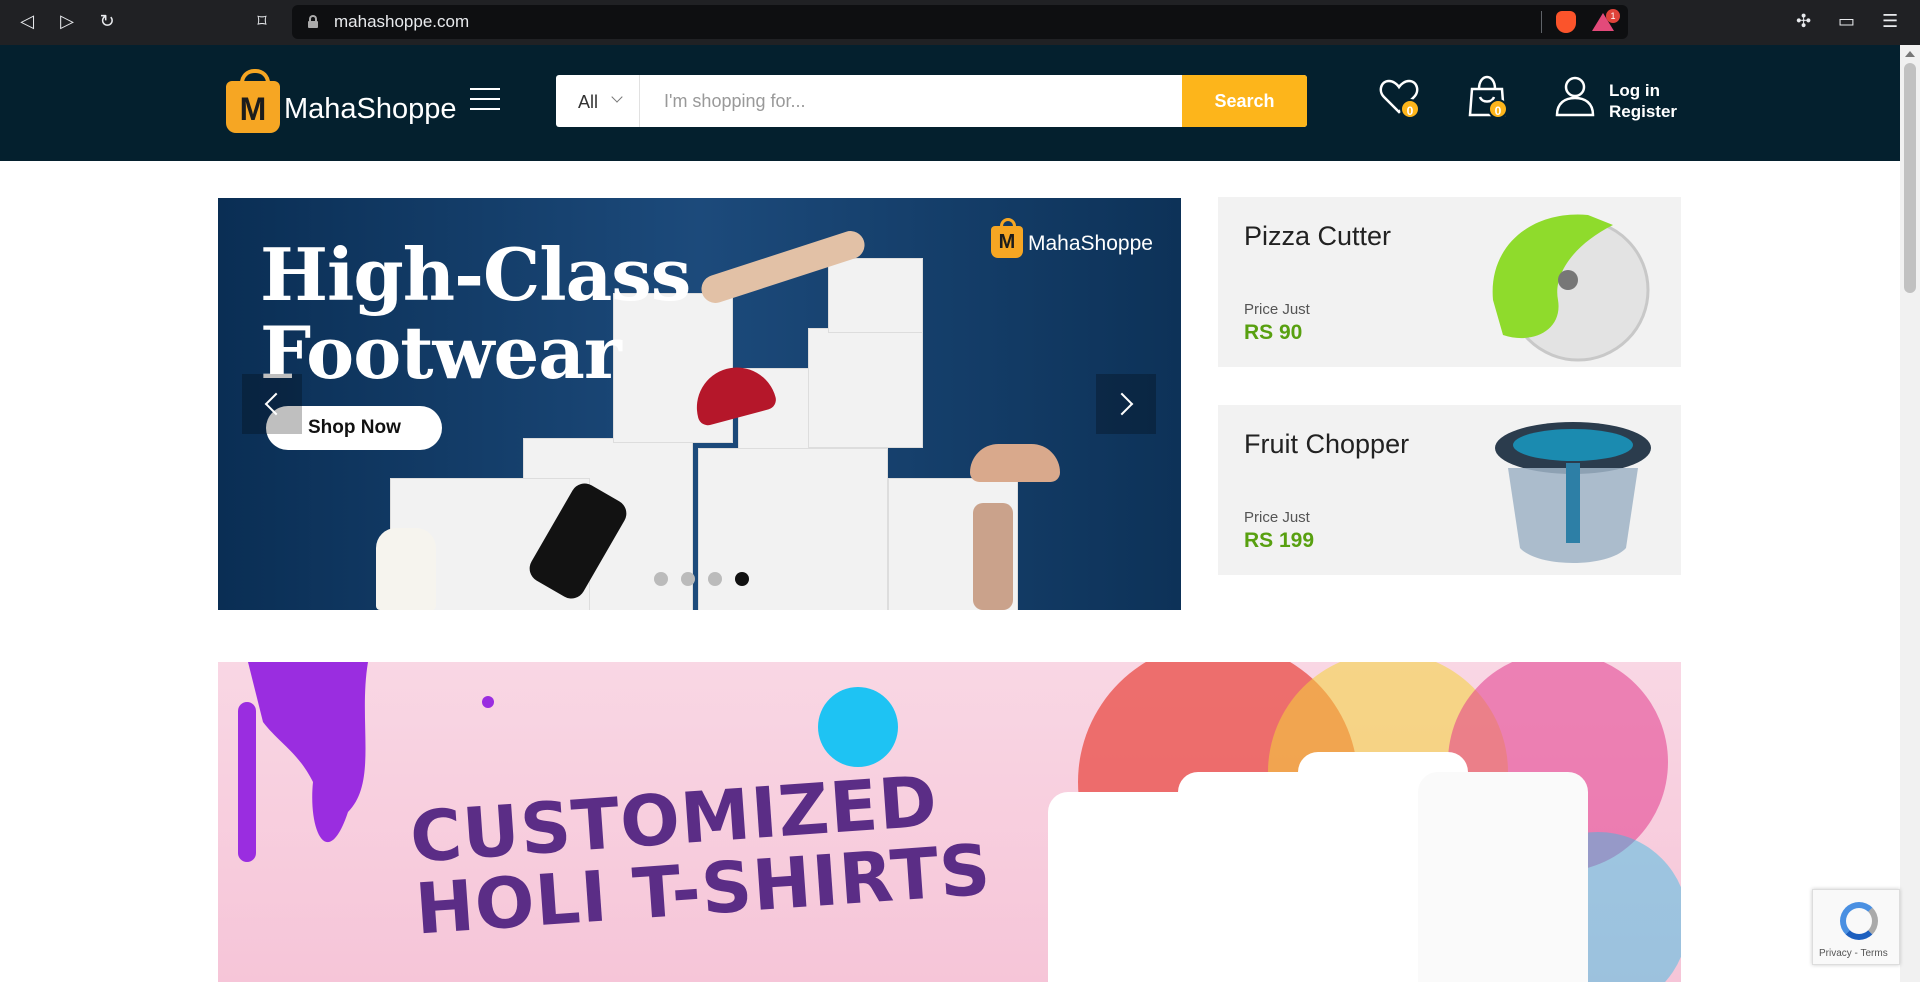 Image resolution: width=1920 pixels, height=982 pixels. Describe the element at coordinates (1244, 101) in the screenshot. I see `search-button: Search` at that location.